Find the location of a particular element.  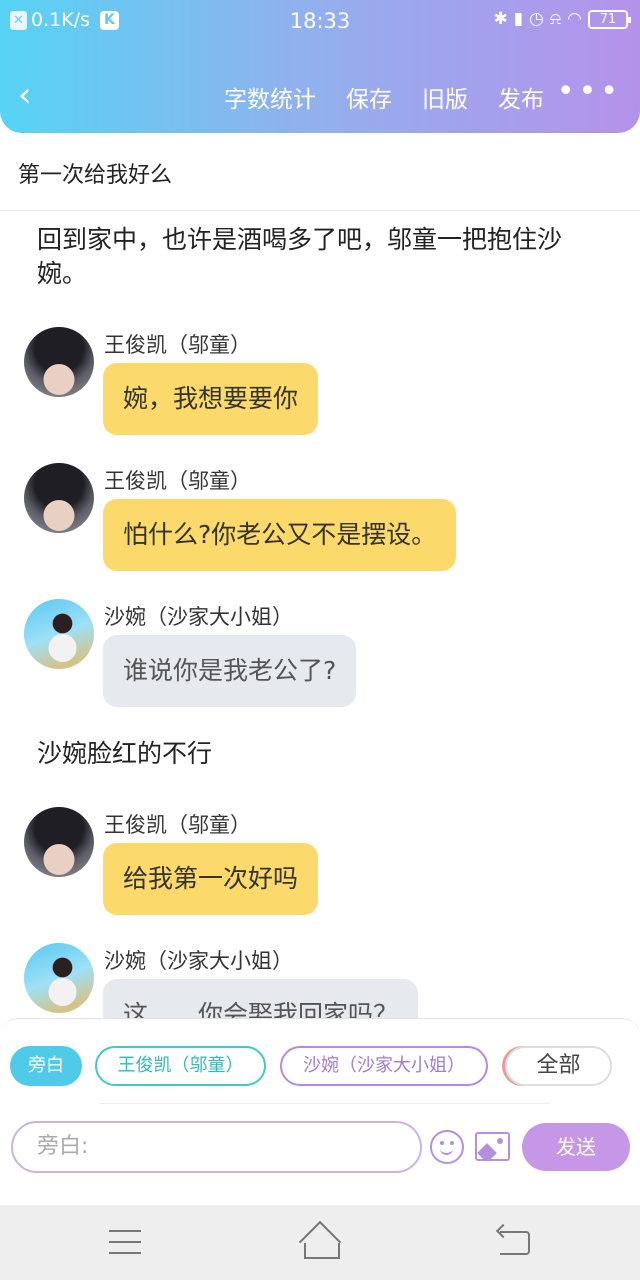

word-count-button: 字数统计 is located at coordinates (270, 97).